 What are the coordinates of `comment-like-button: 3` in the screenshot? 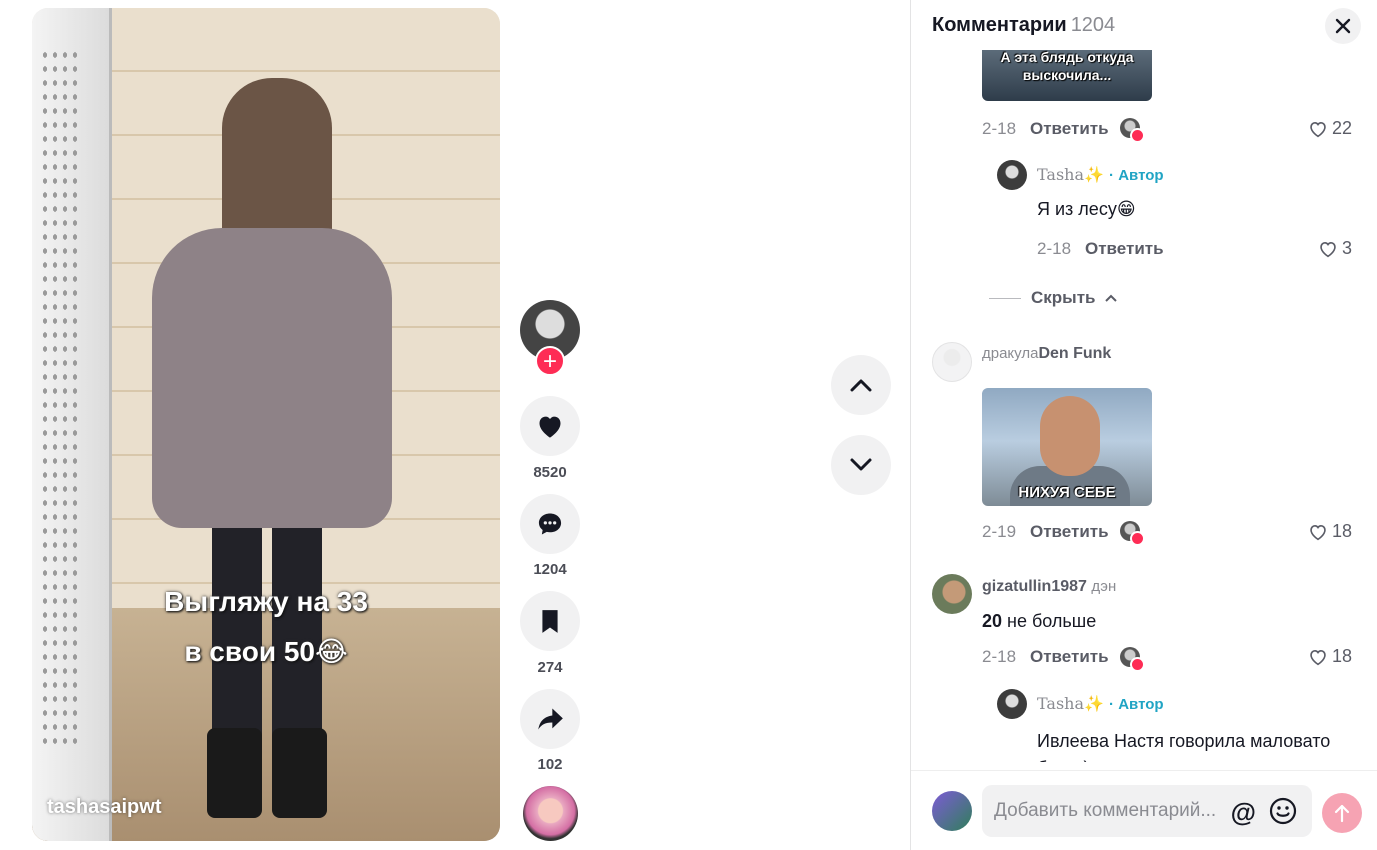 It's located at (1335, 248).